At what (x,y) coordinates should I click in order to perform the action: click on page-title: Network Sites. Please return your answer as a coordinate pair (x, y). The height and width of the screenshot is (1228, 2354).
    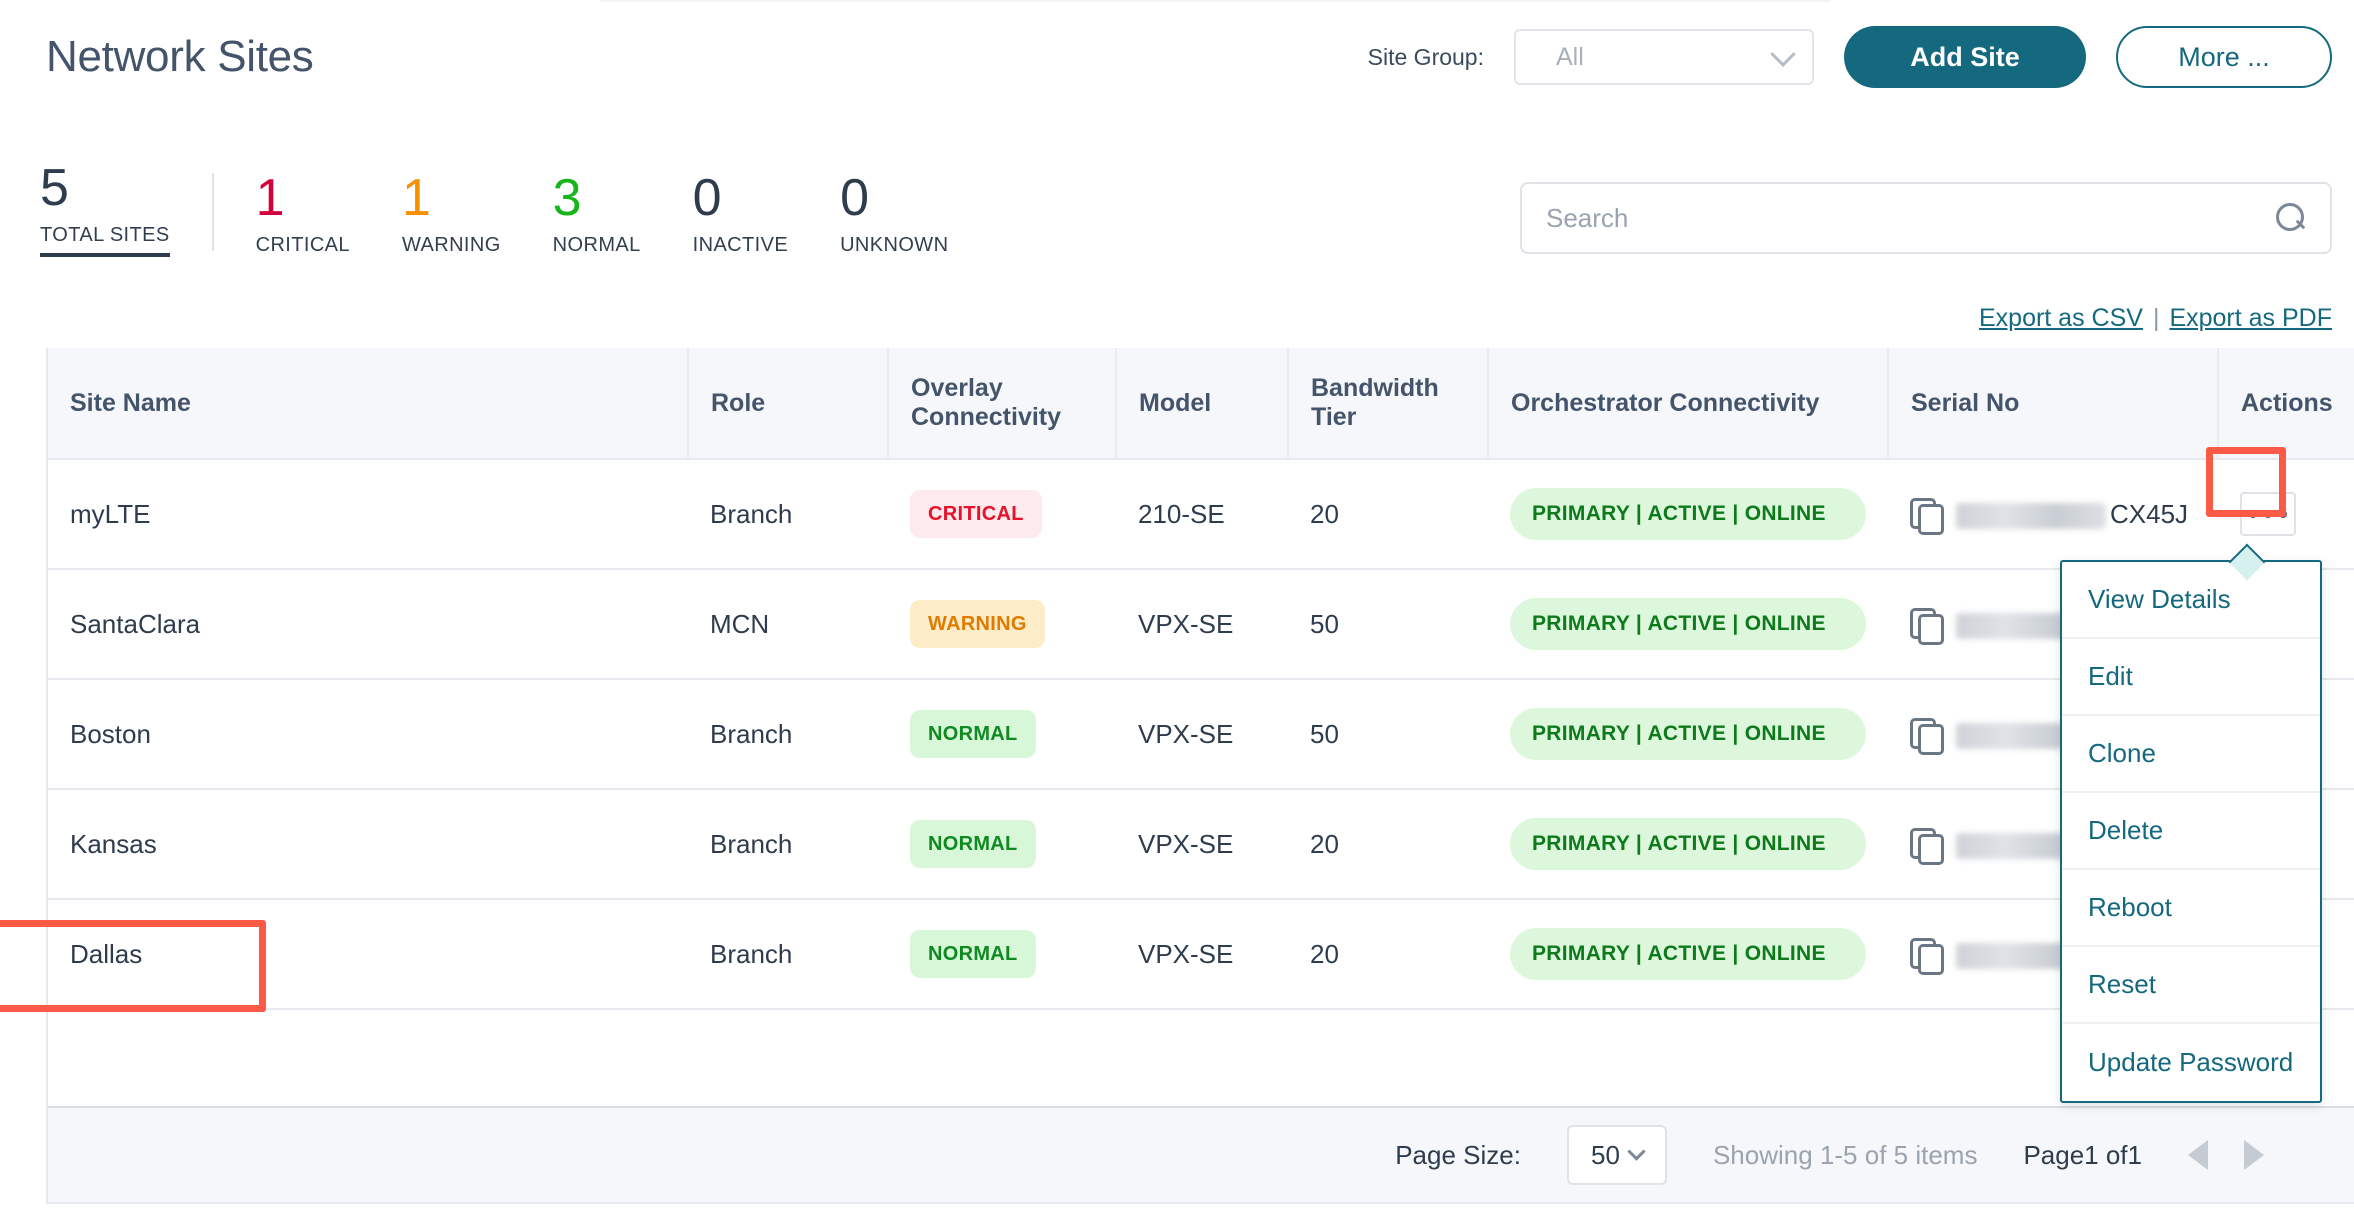
    Looking at the image, I should click on (180, 56).